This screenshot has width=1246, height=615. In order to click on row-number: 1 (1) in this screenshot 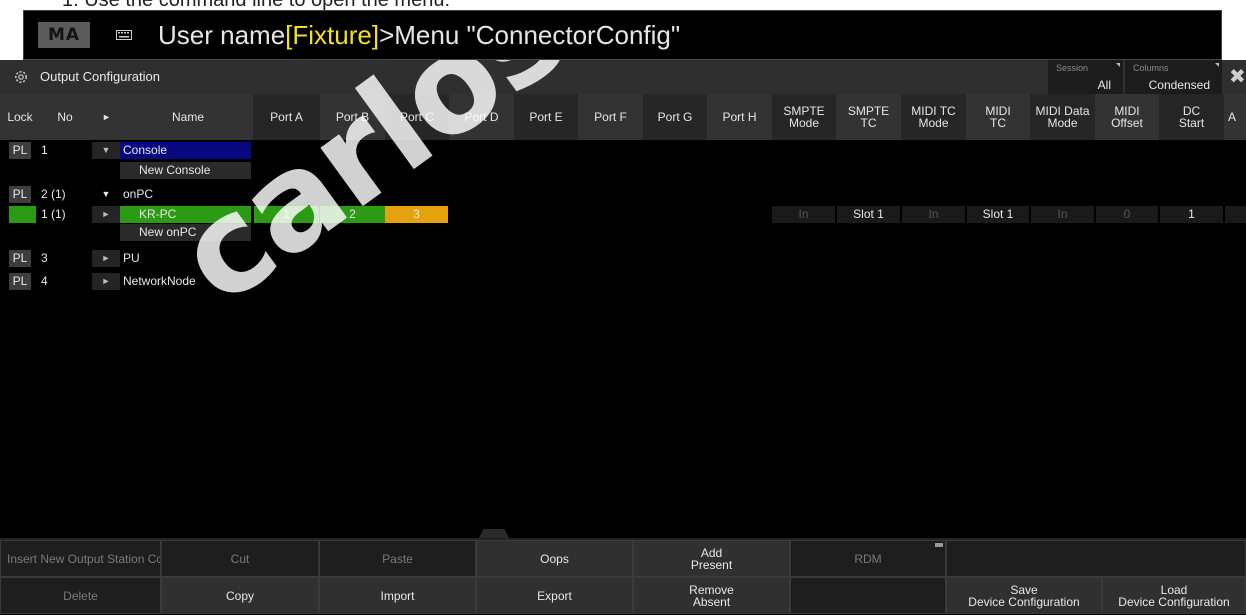, I will do `click(53, 214)`.